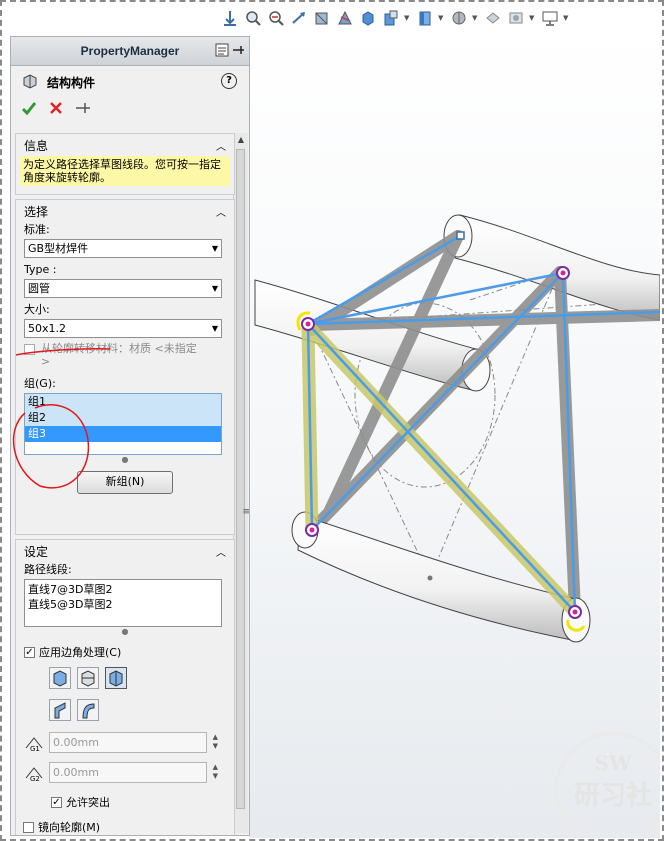 The image size is (664, 841). Describe the element at coordinates (253, 18) in the screenshot. I see `zoom-to-fit-icon` at that location.